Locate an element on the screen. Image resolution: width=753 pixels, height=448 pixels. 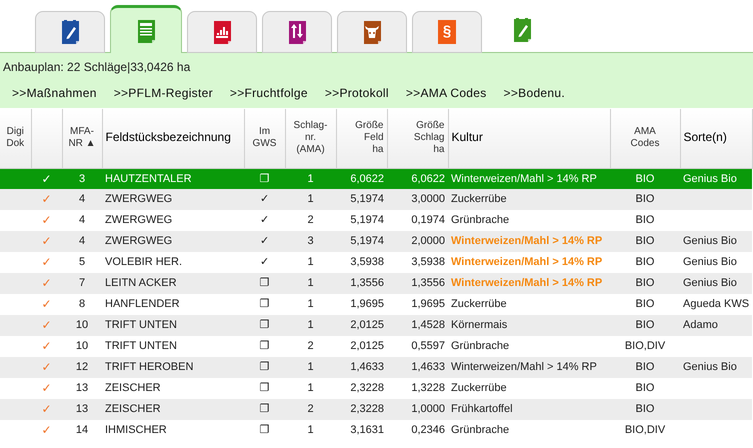
table-row: ✓ 13 ZEISCHER ❐ 1 2,3228 1,3228 Zuckerrübe BIO is located at coordinates (376, 388).